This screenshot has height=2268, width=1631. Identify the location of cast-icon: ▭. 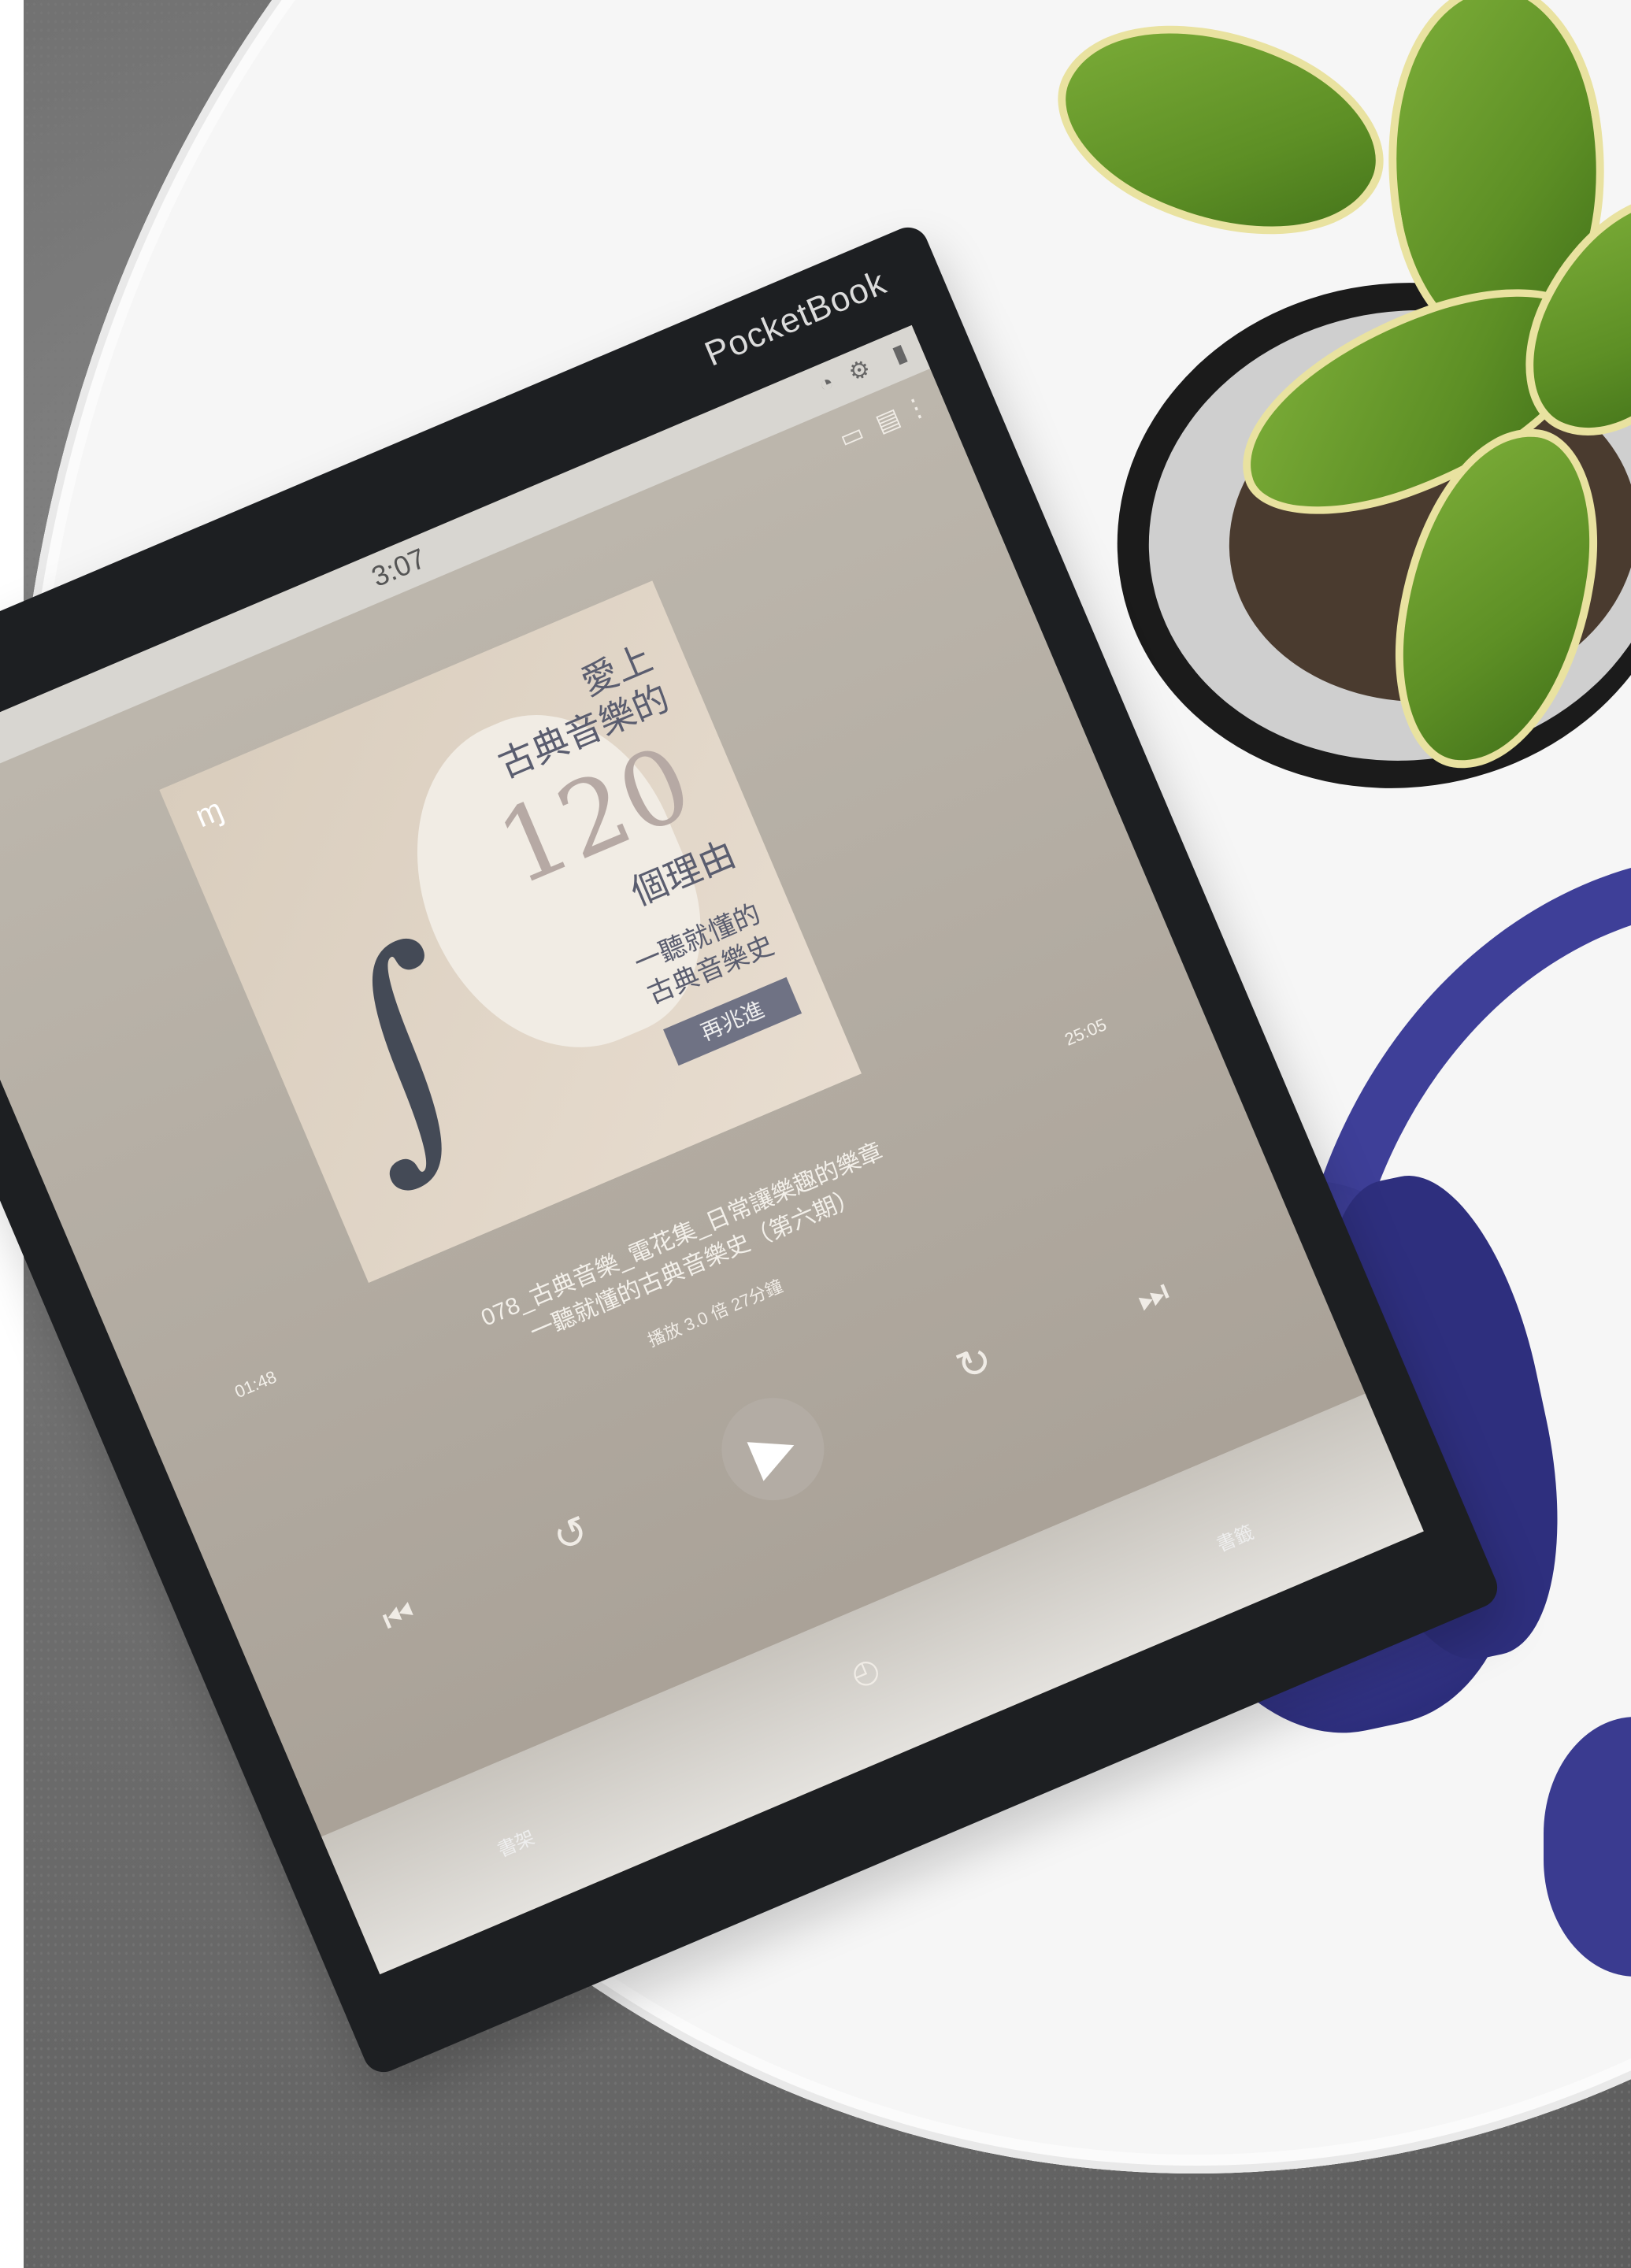
(852, 435).